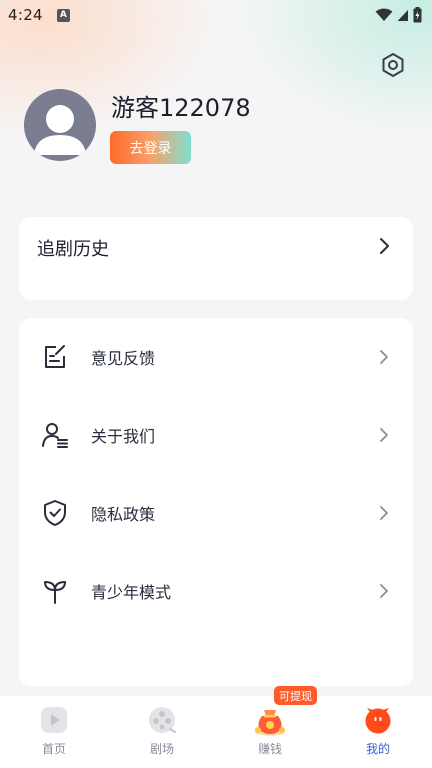 This screenshot has width=432, height=768. What do you see at coordinates (216, 435) in the screenshot?
I see `menu-item-about-us: 关于我们` at bounding box center [216, 435].